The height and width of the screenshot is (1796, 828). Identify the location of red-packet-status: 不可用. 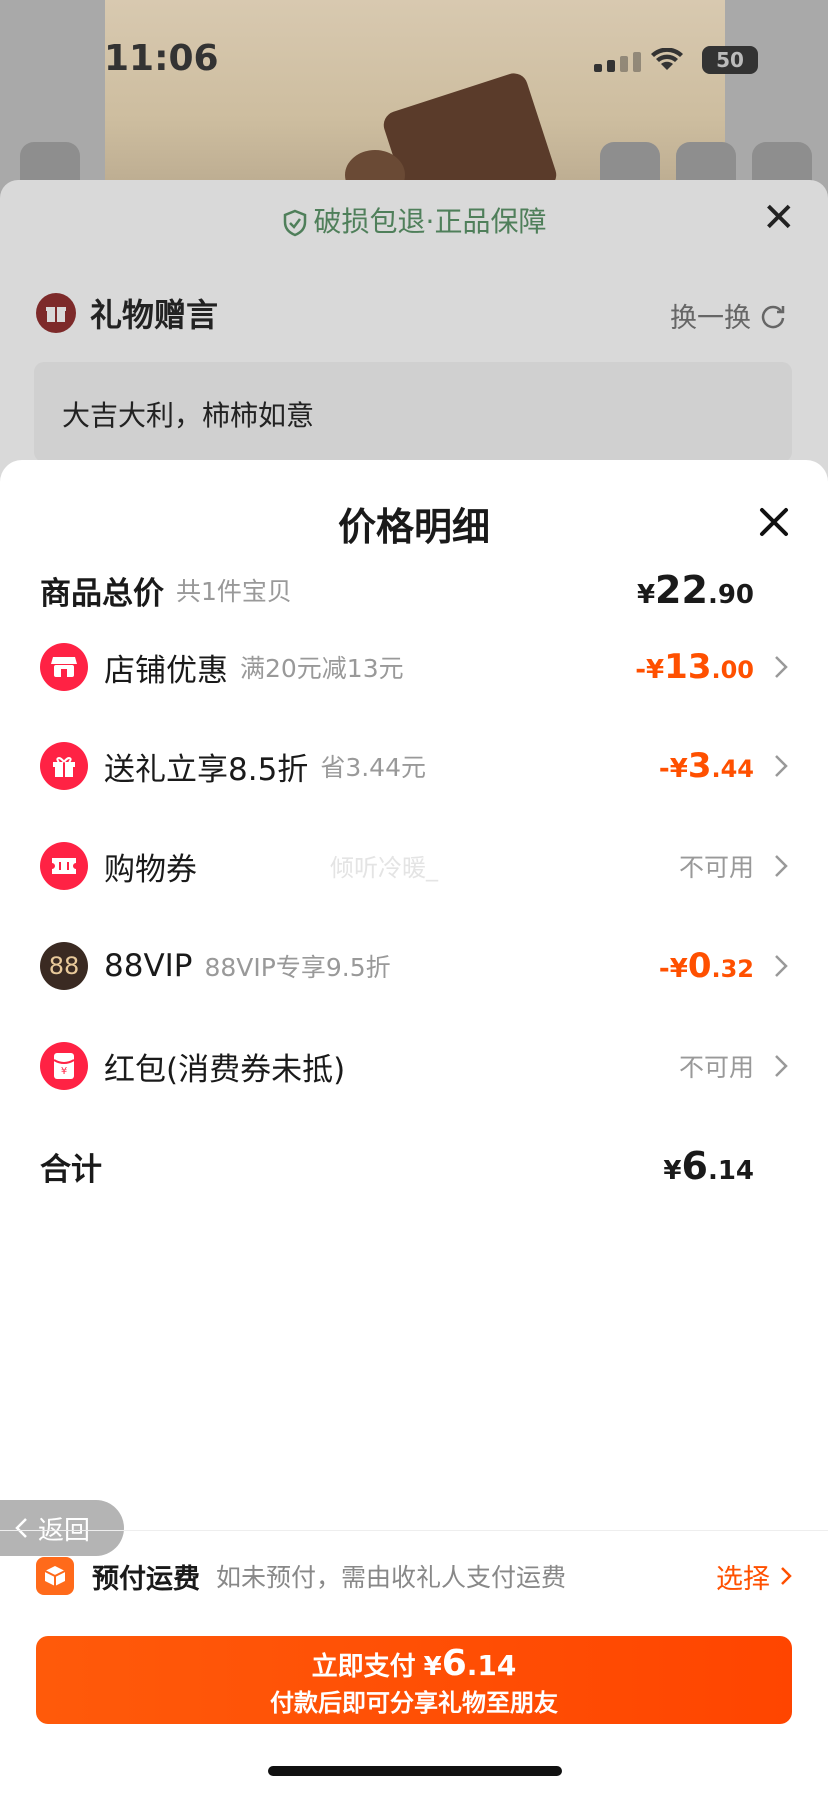
(716, 1067).